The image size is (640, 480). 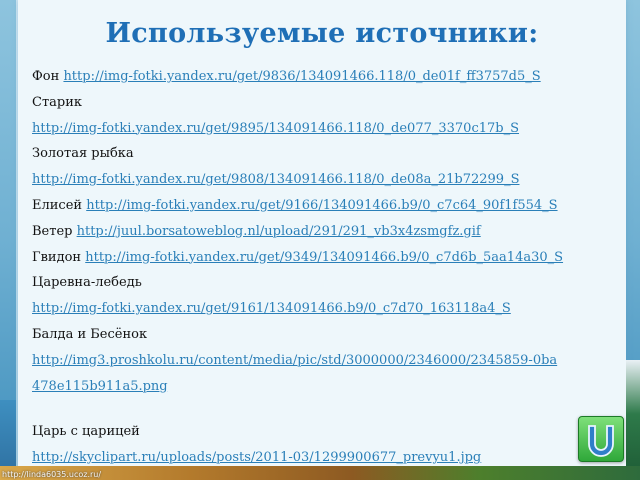 I want to click on source-line: Царь с царицей, so click(x=328, y=432).